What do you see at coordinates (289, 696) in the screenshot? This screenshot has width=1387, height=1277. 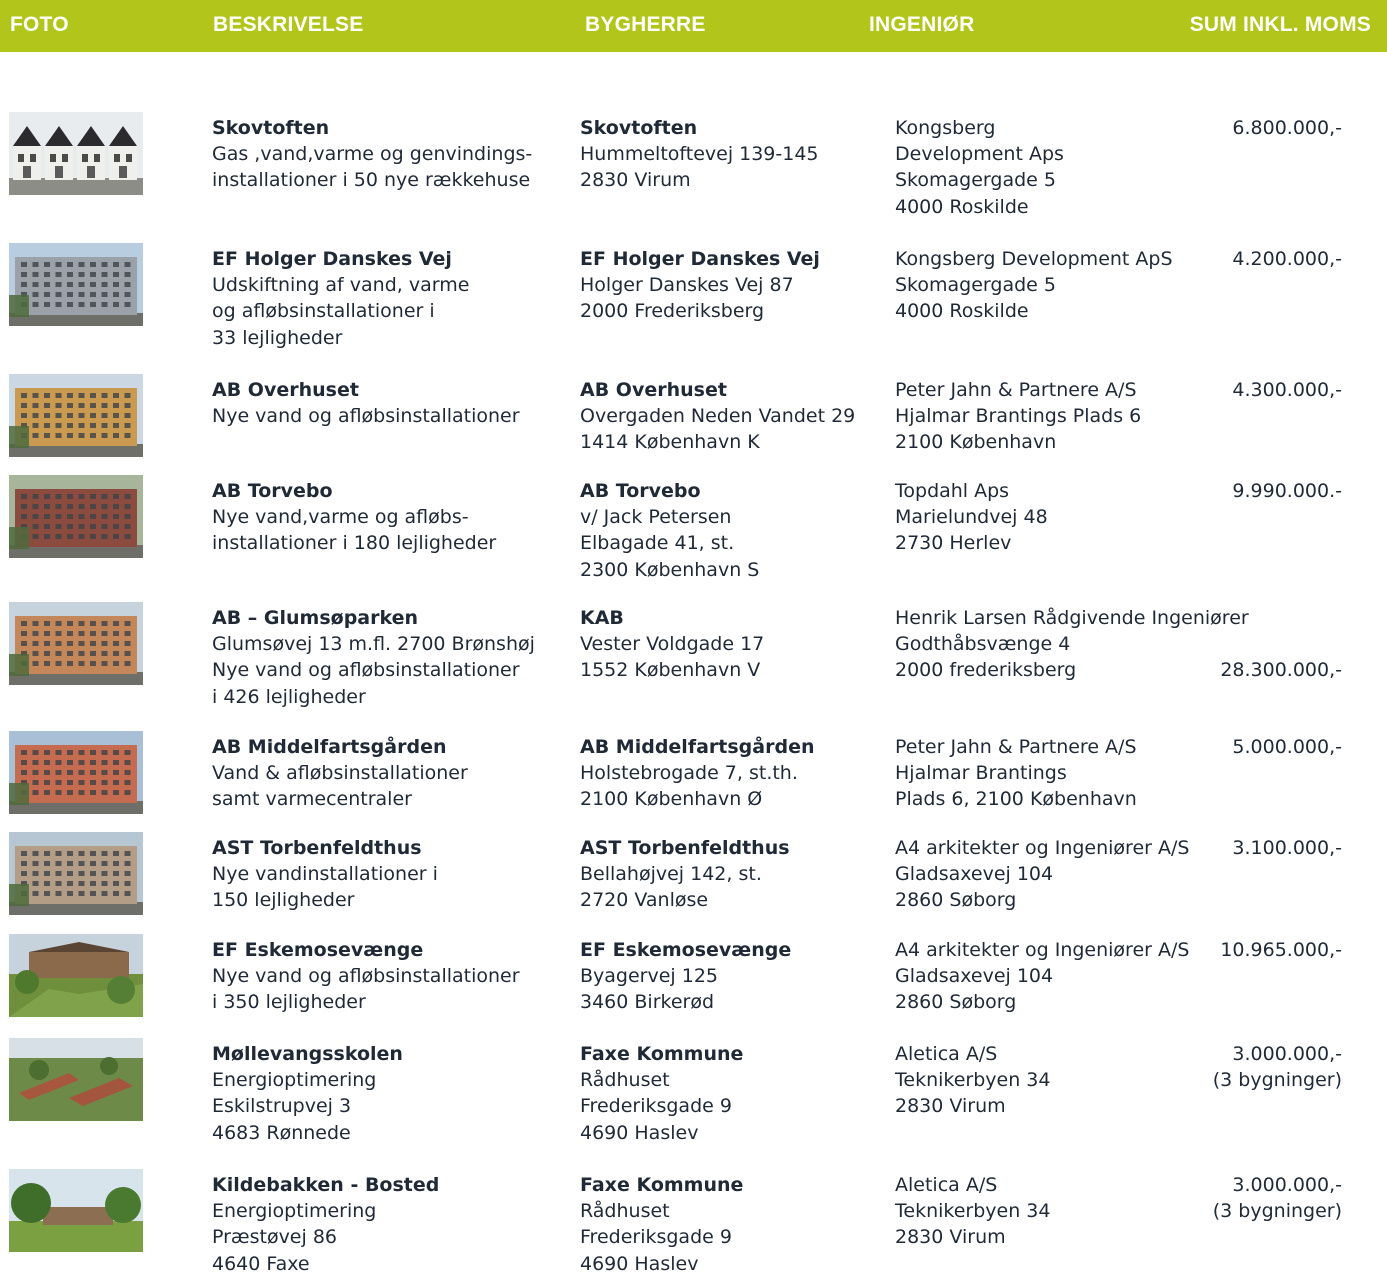 I see `description-cell-line: i 426 lejligheder` at bounding box center [289, 696].